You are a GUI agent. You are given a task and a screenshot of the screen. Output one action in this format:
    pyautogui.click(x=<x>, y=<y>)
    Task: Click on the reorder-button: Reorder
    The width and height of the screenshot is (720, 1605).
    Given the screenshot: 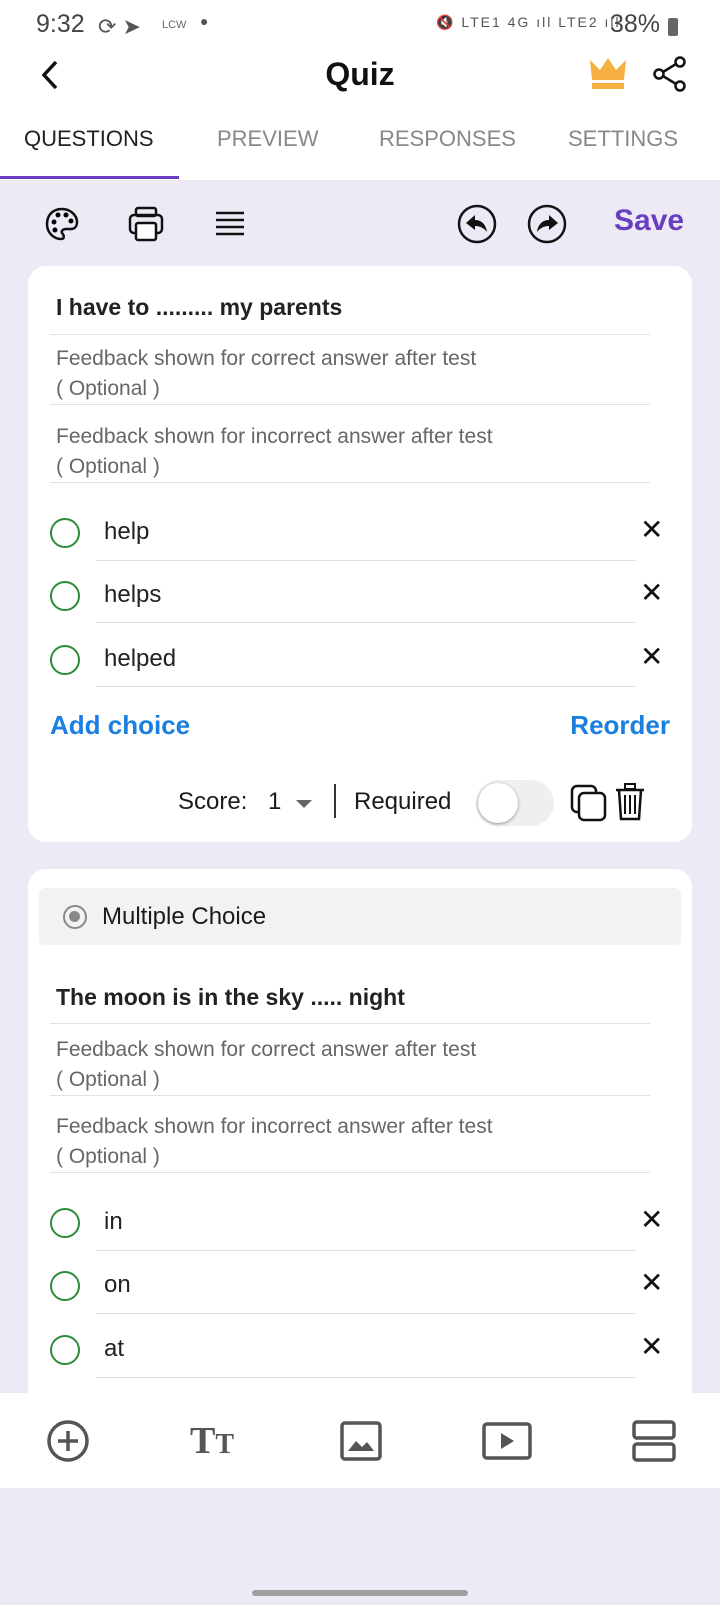 What is the action you would take?
    pyautogui.click(x=620, y=725)
    